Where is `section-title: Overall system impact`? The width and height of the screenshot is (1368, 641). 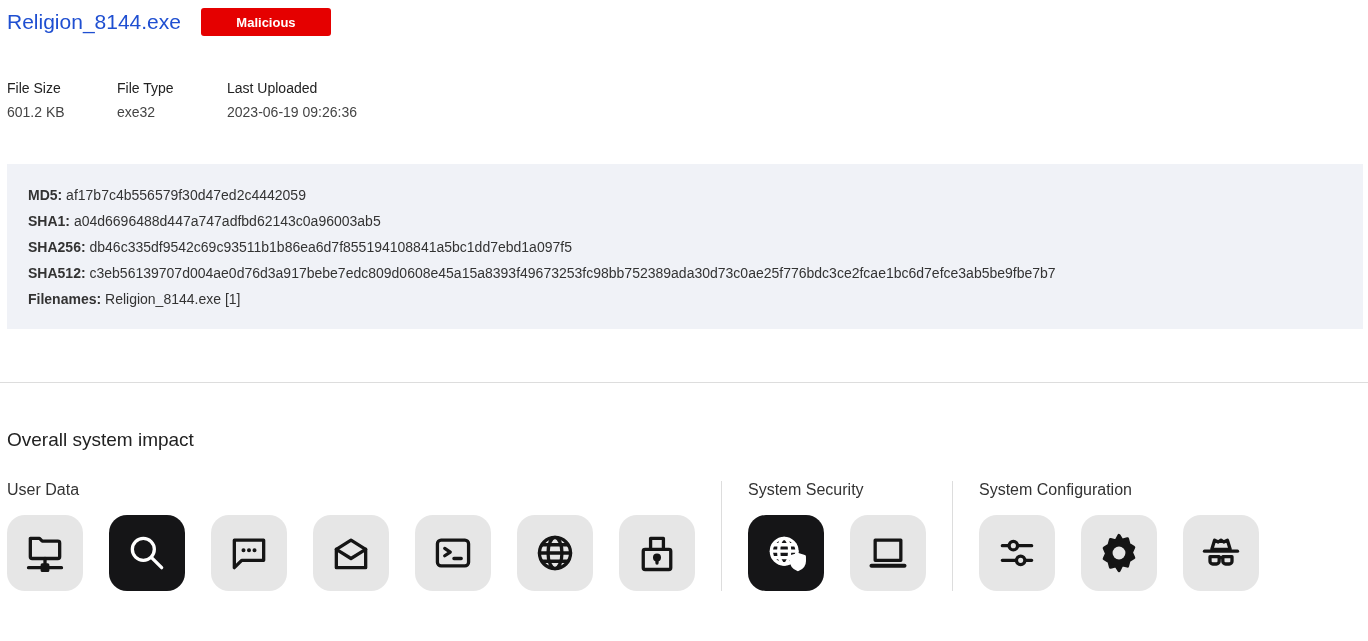
section-title: Overall system impact is located at coordinates (101, 440).